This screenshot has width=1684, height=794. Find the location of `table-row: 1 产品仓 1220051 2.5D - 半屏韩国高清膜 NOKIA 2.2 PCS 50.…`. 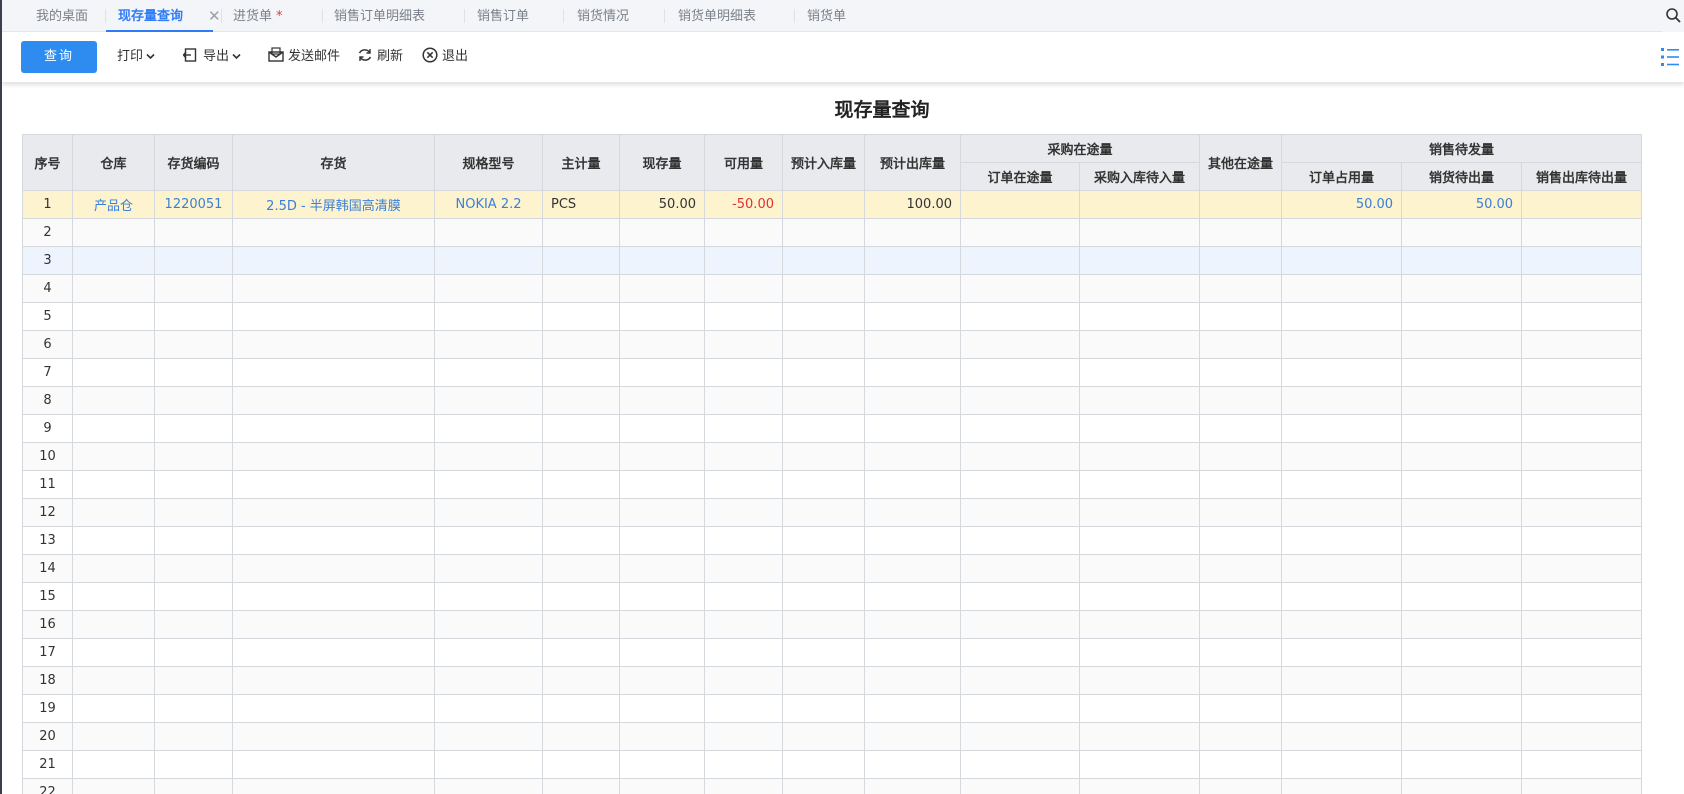

table-row: 1 产品仓 1220051 2.5D - 半屏韩国高清膜 NOKIA 2.2 PCS 50.… is located at coordinates (832, 204).